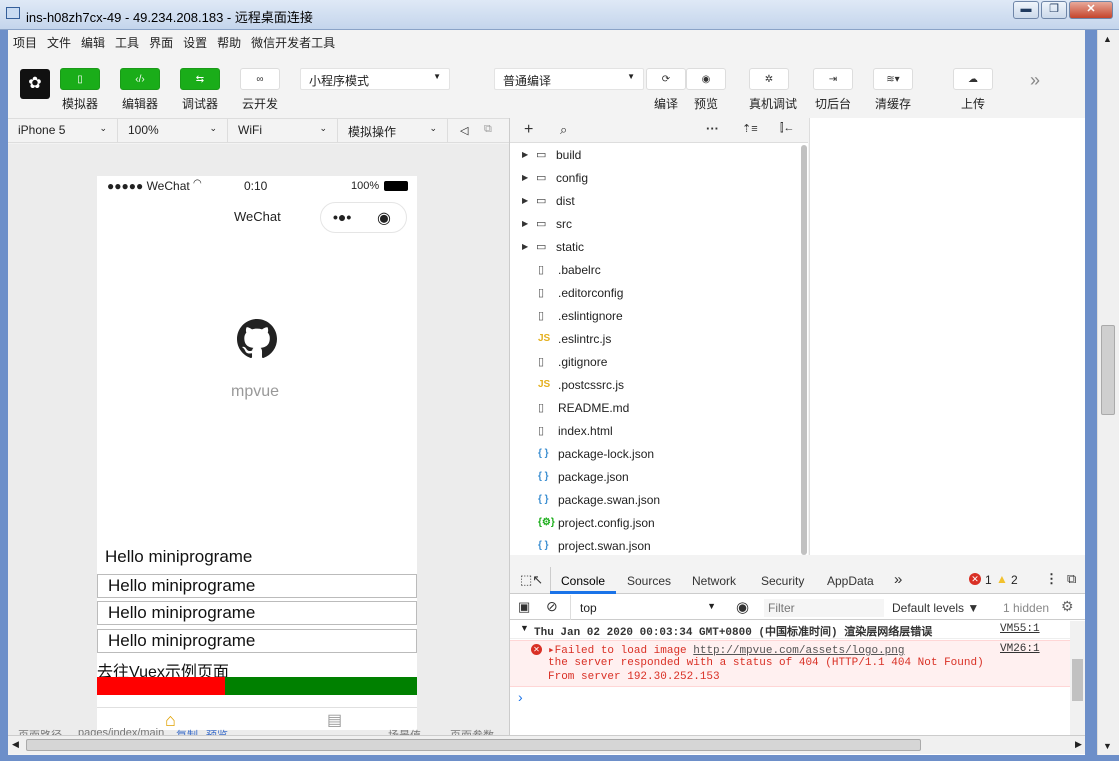 The height and width of the screenshot is (761, 1119). What do you see at coordinates (655, 546) in the screenshot?
I see `file-item: { } project.swan.json` at bounding box center [655, 546].